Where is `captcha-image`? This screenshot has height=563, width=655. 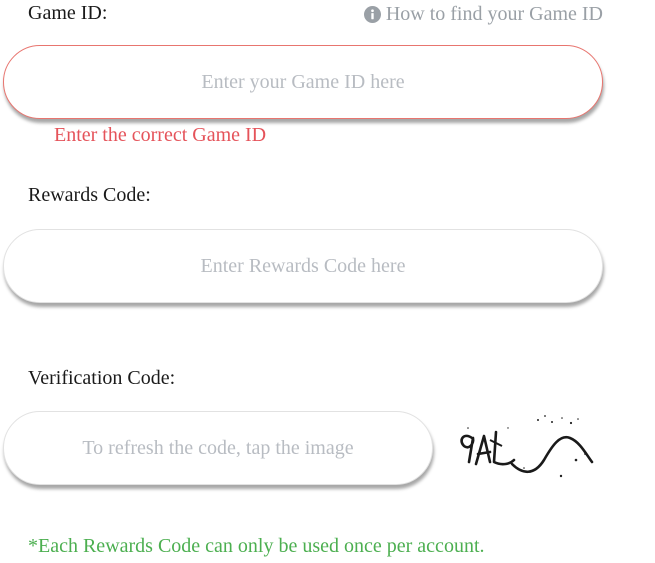
captcha-image is located at coordinates (525, 447).